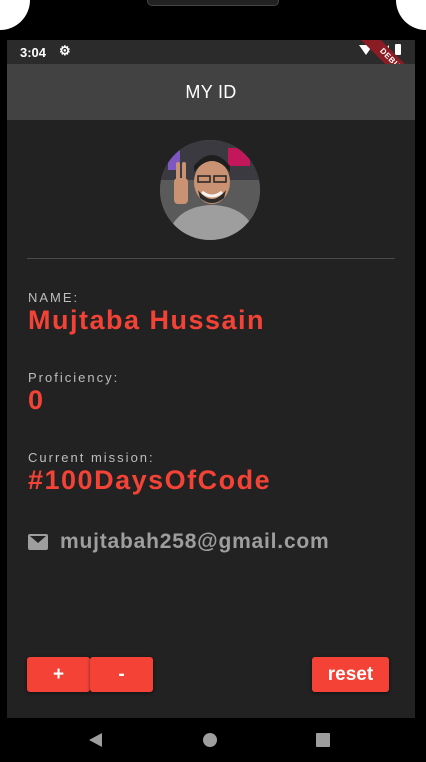  Describe the element at coordinates (36, 400) in the screenshot. I see `proficiency-value: 0` at that location.